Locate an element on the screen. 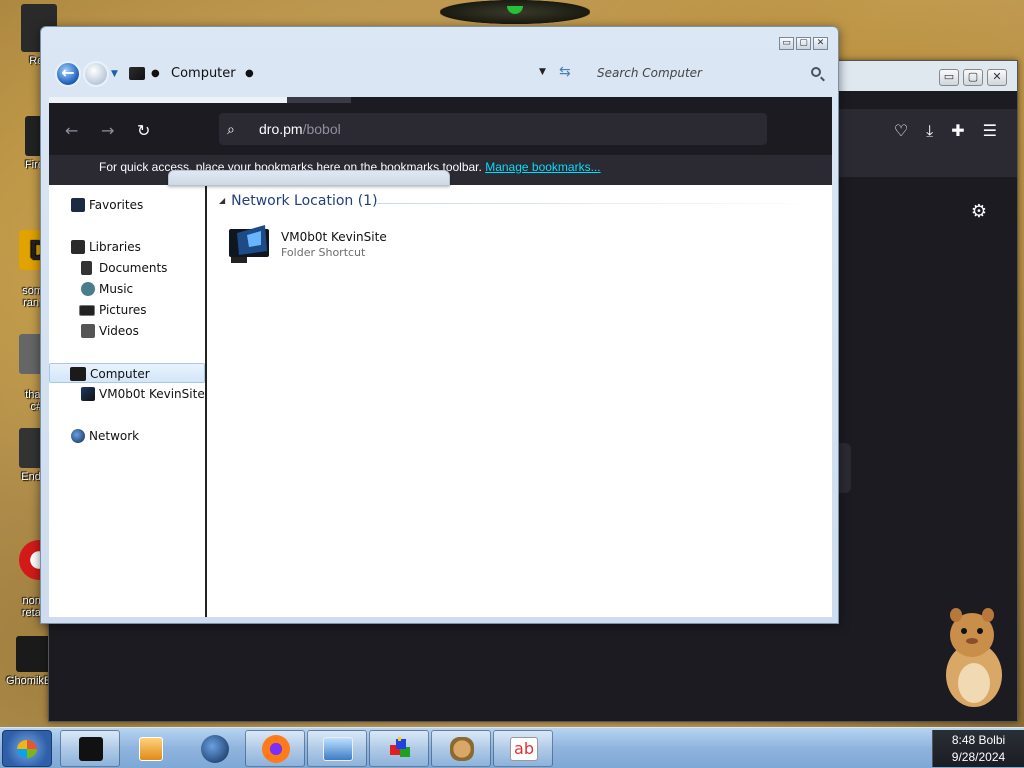  wordpad-icon: ab is located at coordinates (524, 749).